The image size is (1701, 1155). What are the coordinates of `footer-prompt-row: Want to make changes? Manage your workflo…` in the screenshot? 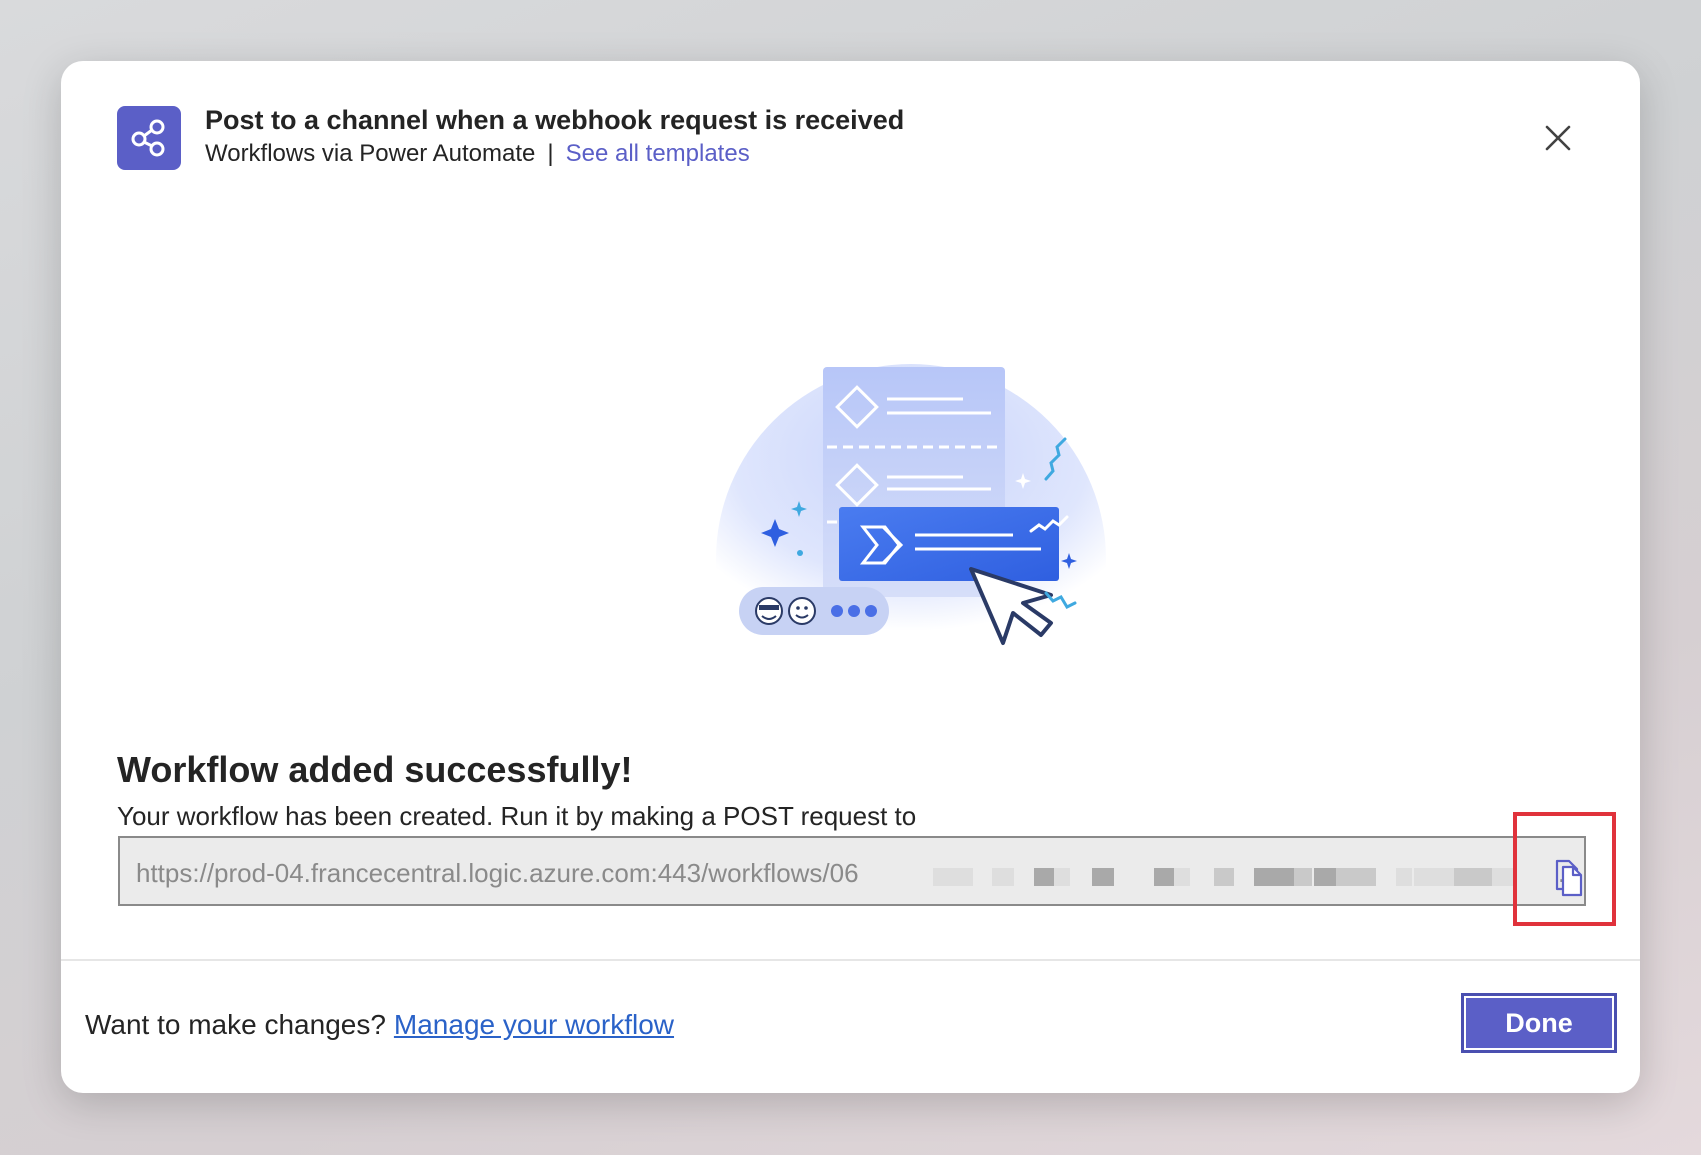 It's located at (379, 1025).